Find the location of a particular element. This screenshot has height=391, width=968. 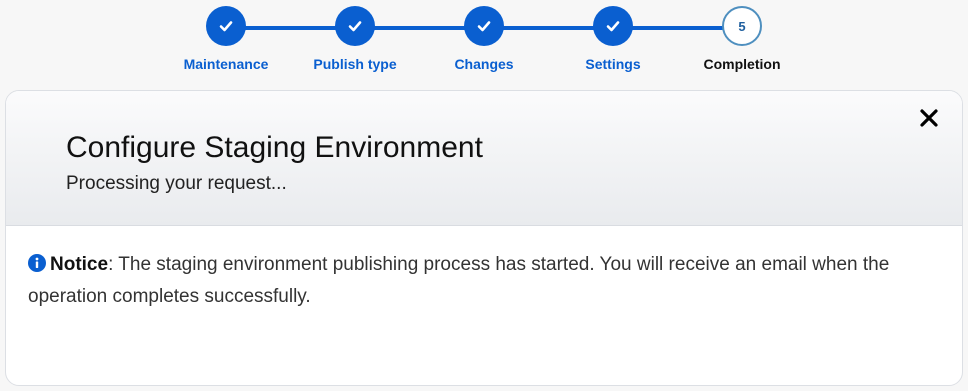

close-button is located at coordinates (929, 118).